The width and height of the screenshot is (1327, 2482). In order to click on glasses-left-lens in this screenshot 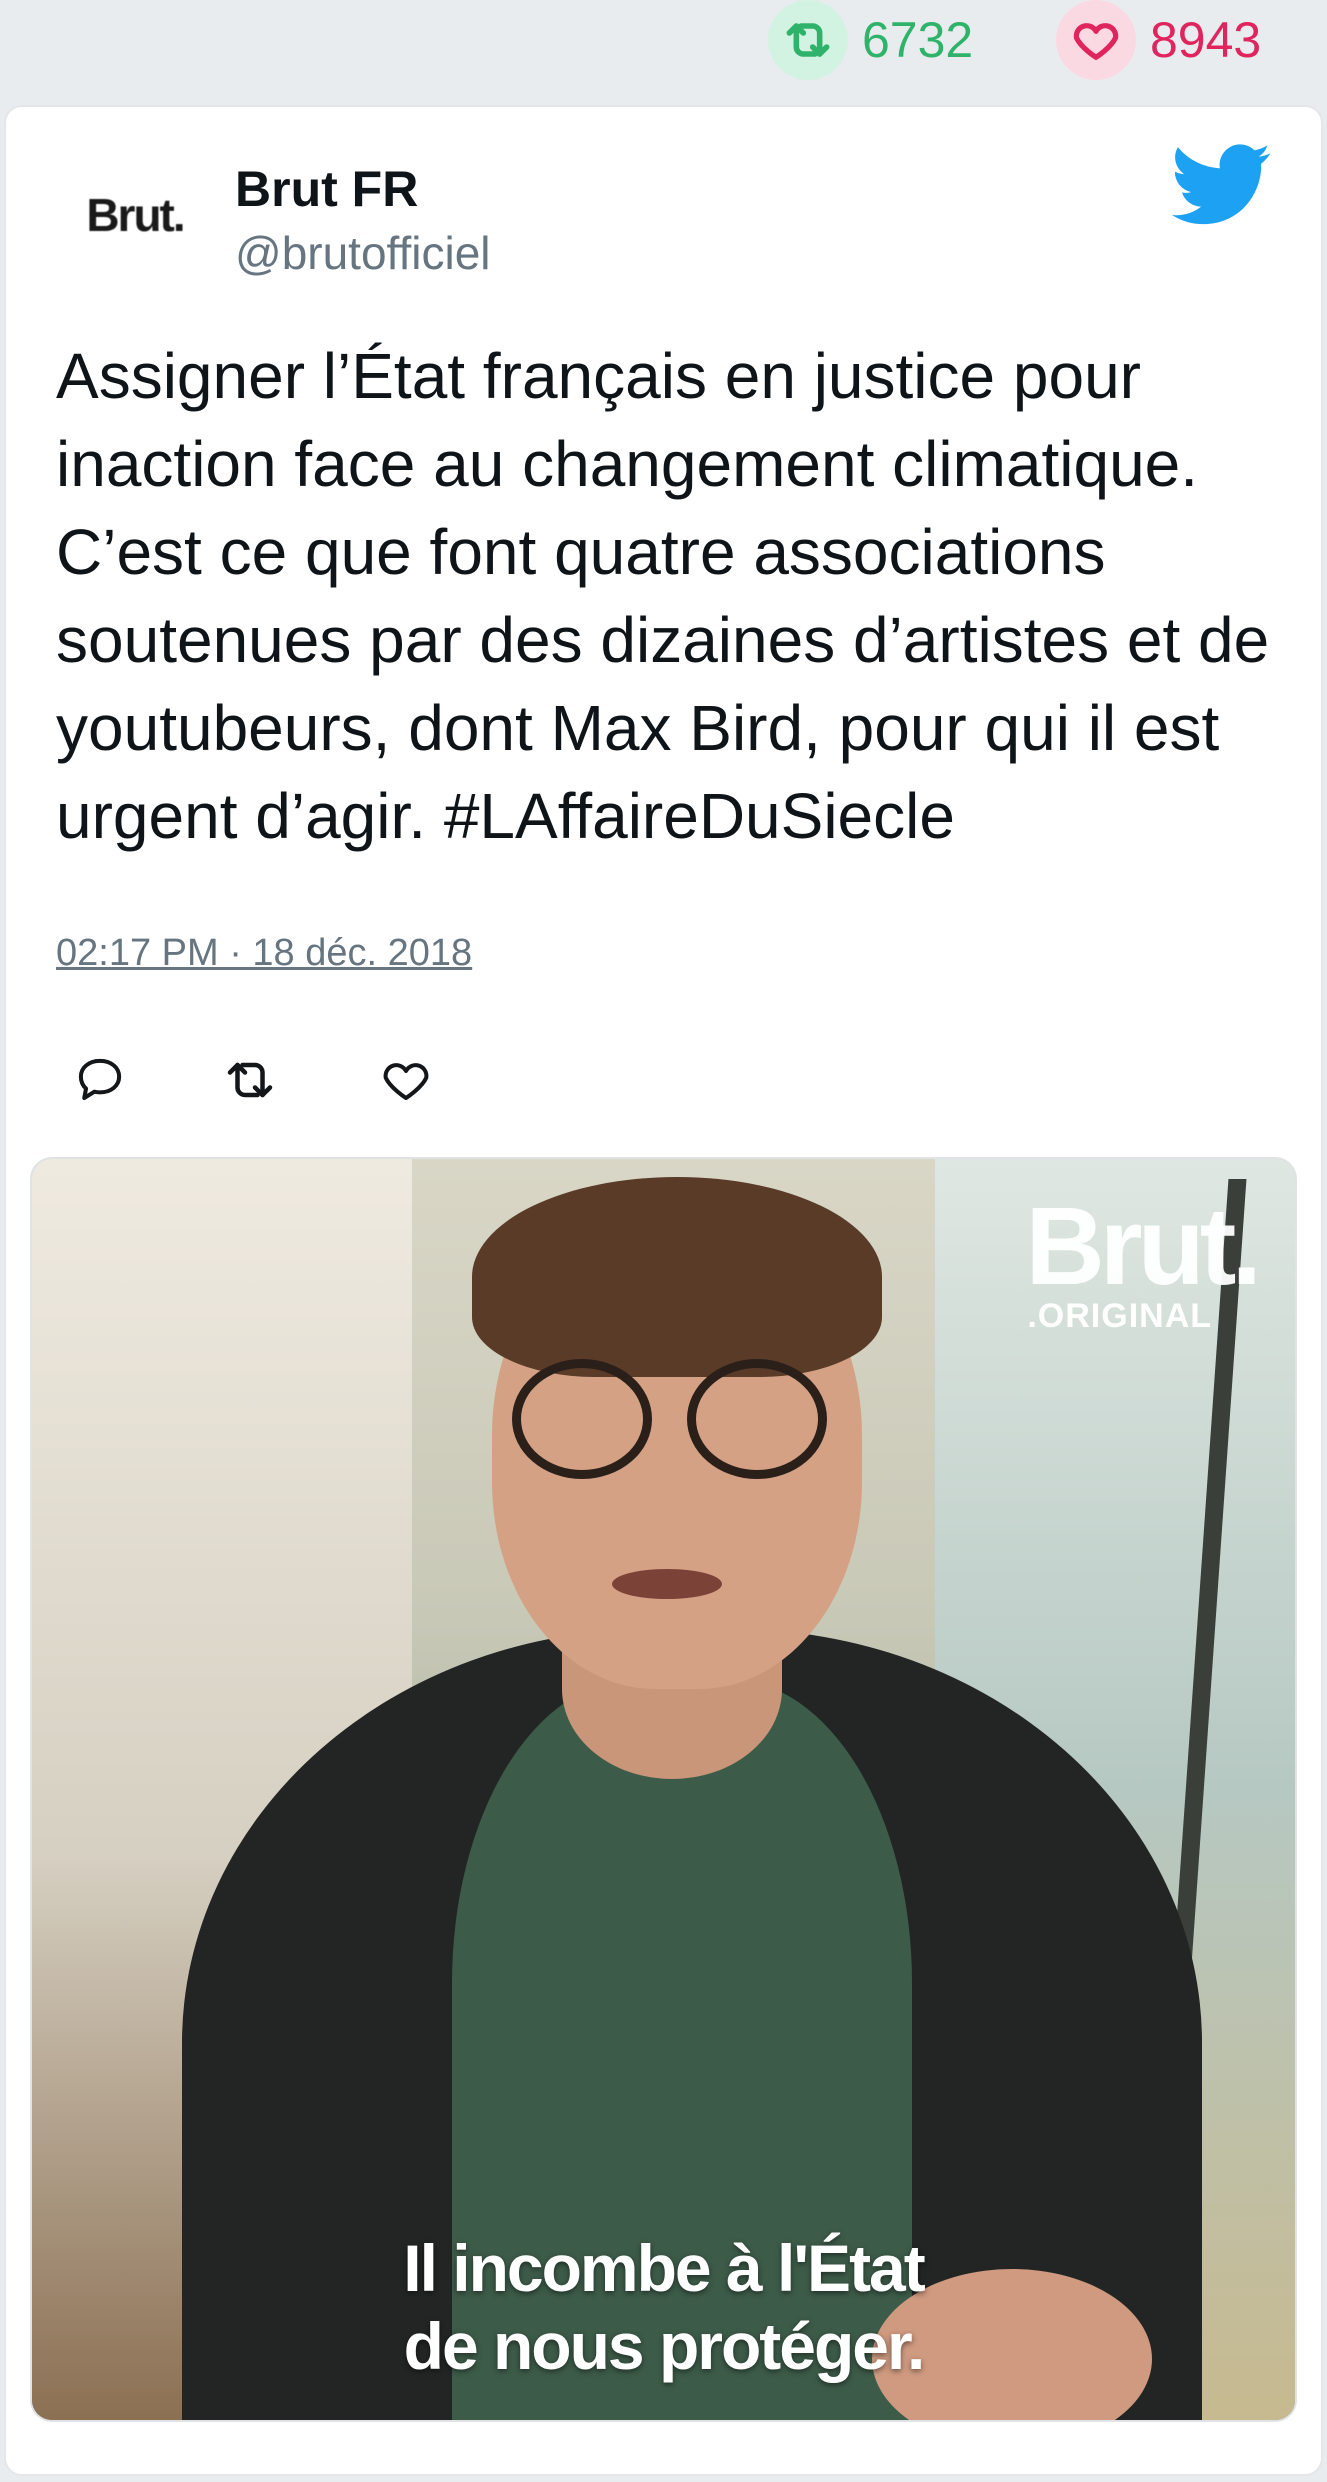, I will do `click(582, 1419)`.